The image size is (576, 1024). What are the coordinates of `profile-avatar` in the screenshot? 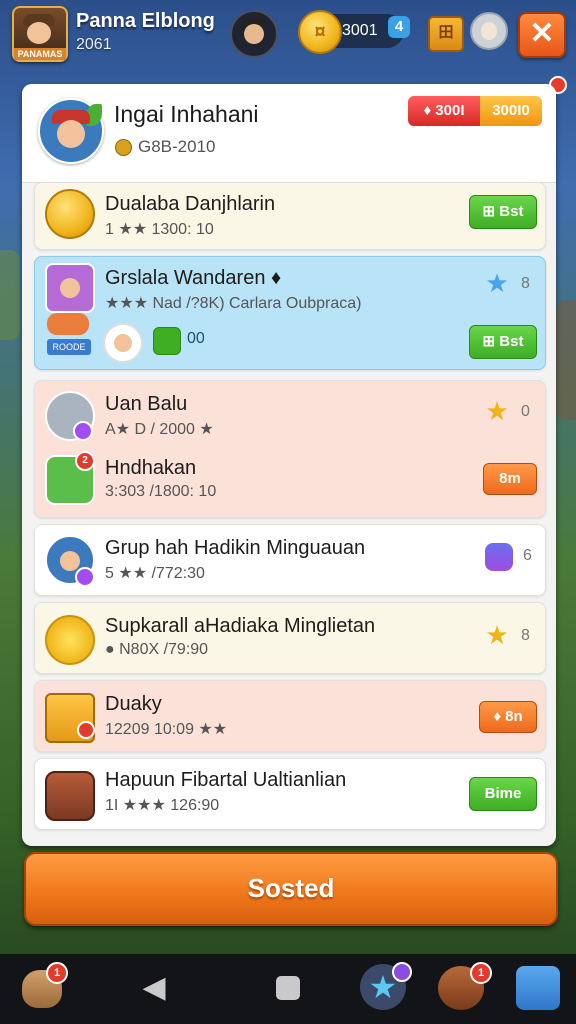 It's located at (489, 31).